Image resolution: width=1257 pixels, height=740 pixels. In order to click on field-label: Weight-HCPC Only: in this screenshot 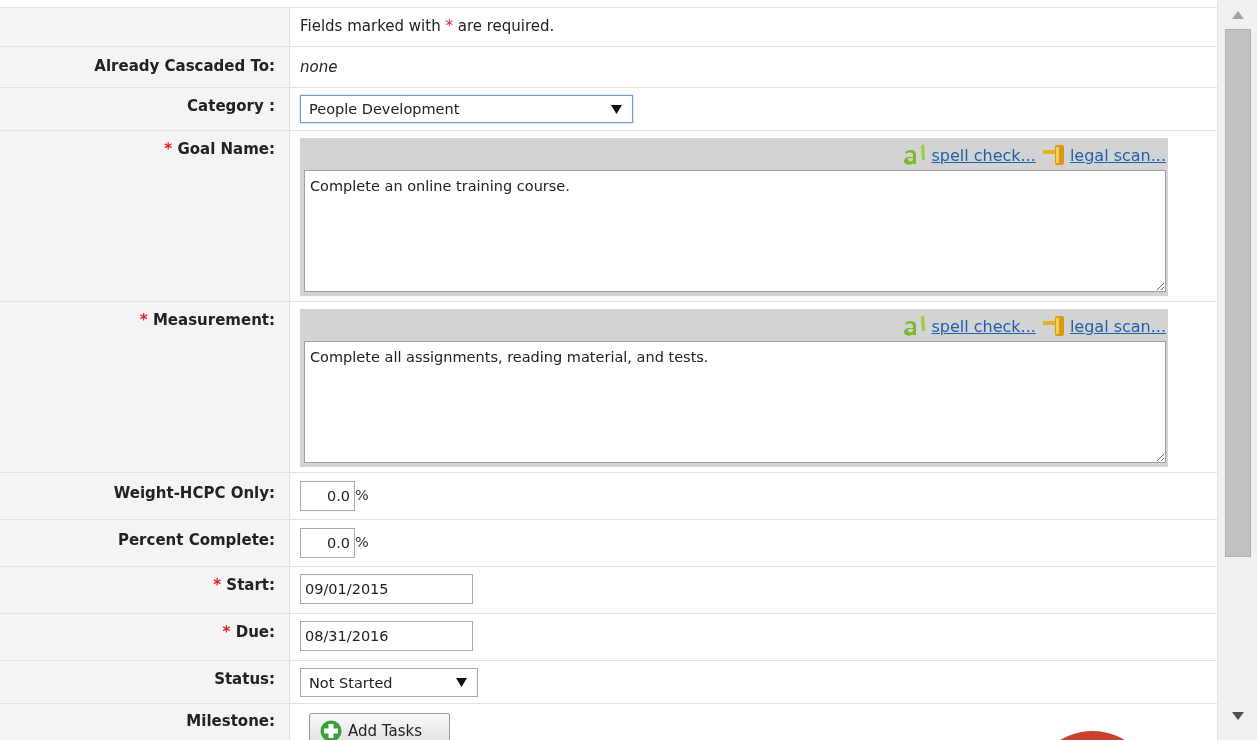, I will do `click(194, 493)`.